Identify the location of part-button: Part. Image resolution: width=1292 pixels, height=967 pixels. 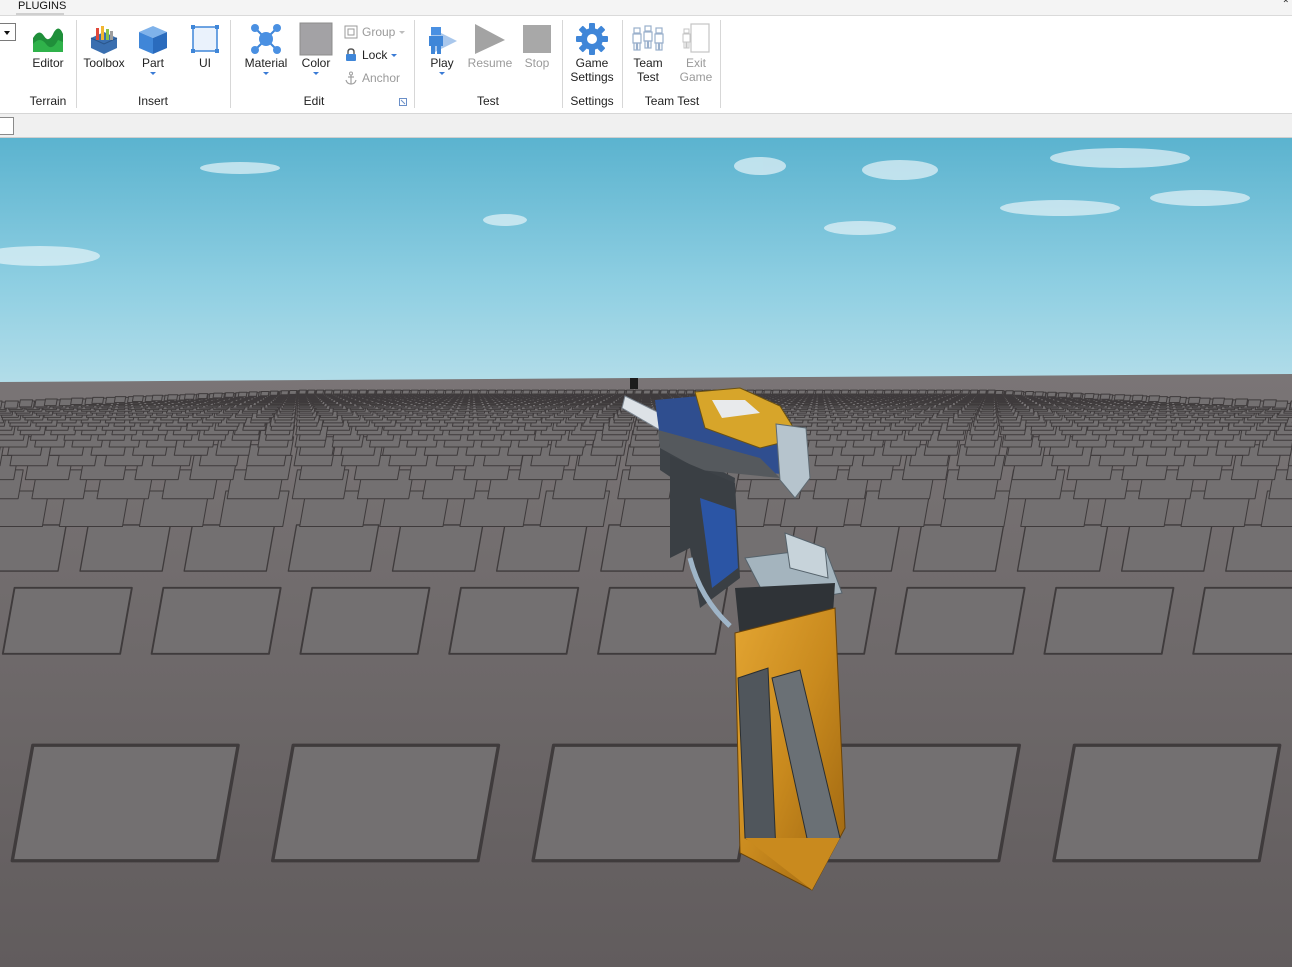
(153, 48).